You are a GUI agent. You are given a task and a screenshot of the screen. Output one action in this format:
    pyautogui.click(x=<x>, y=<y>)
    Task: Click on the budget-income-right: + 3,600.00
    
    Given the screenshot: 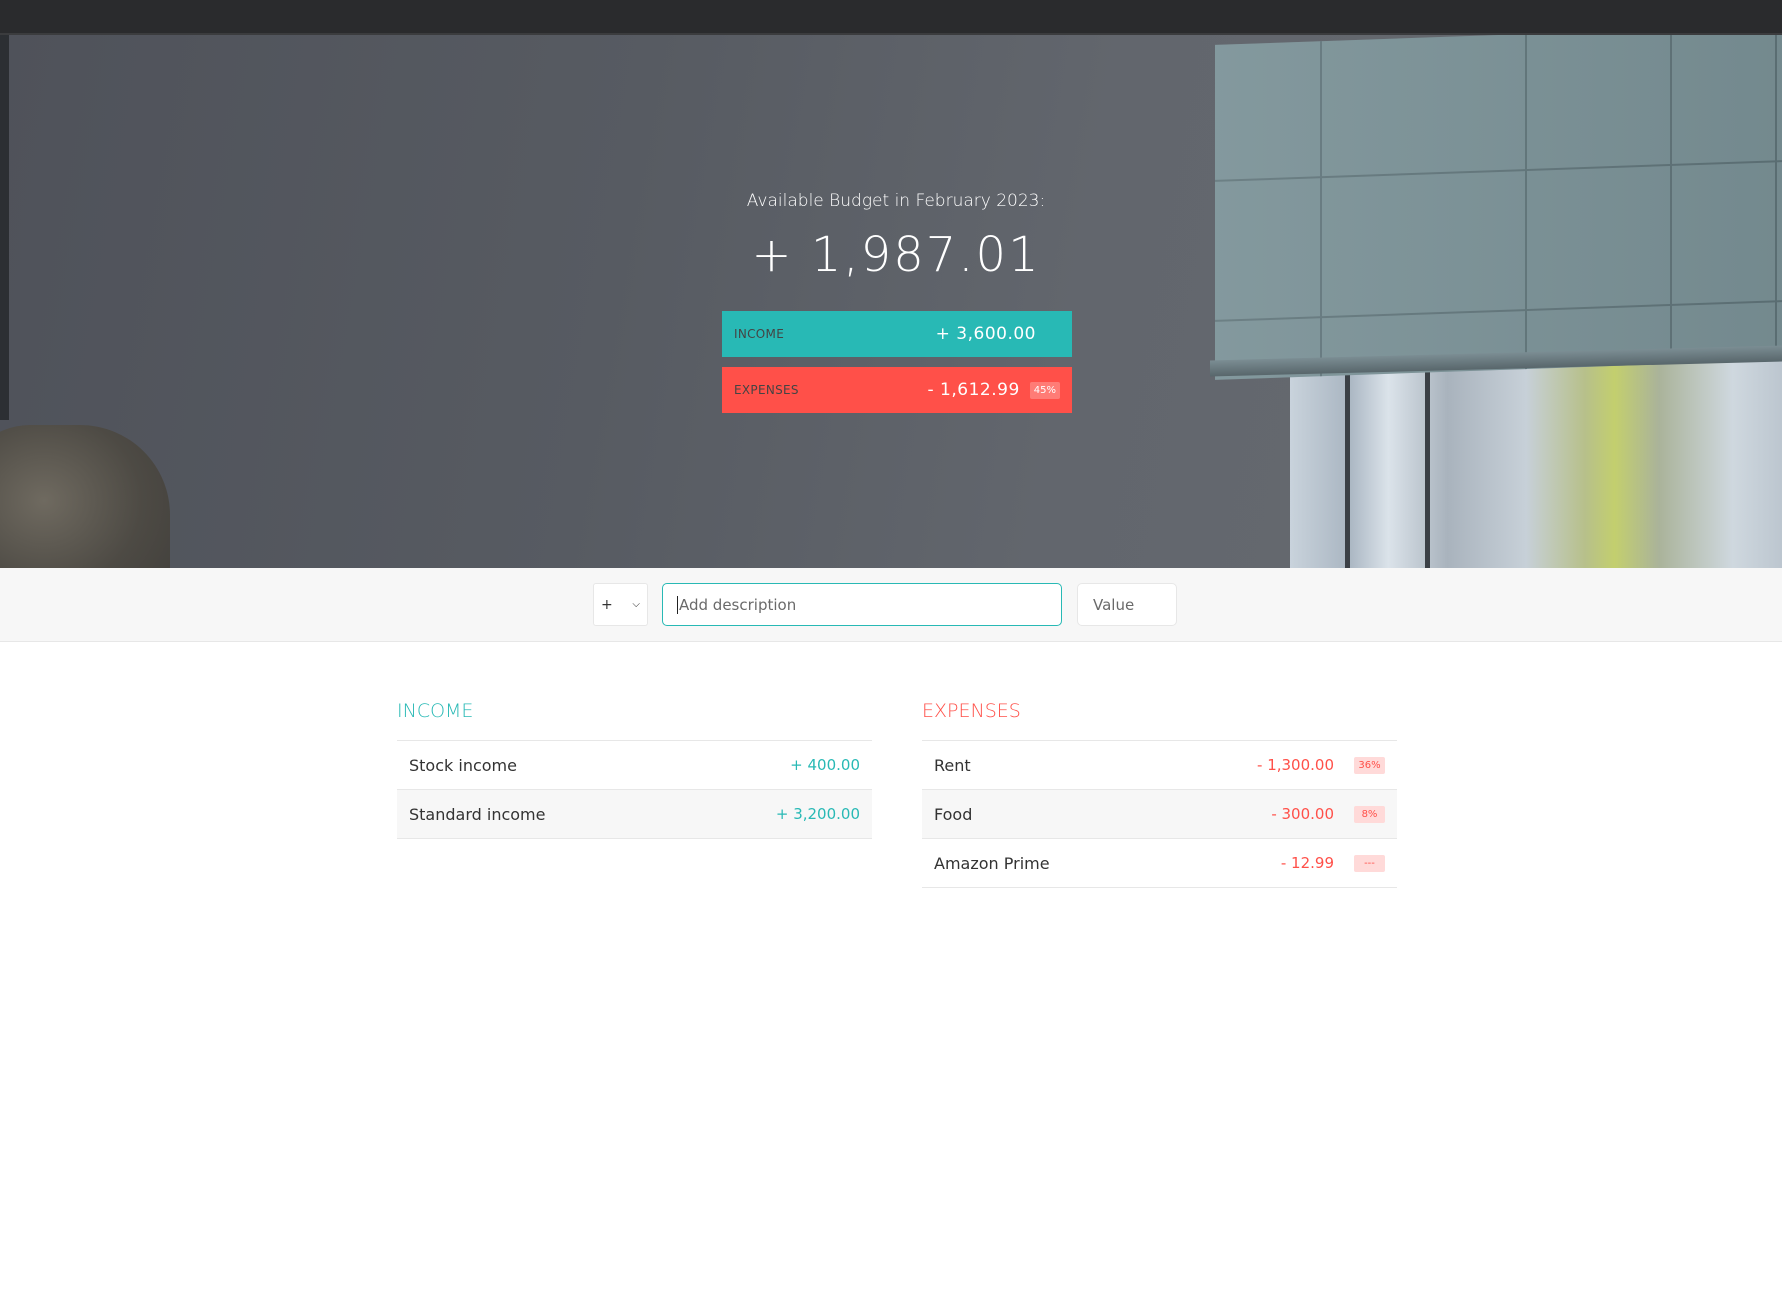 What is the action you would take?
    pyautogui.click(x=998, y=334)
    